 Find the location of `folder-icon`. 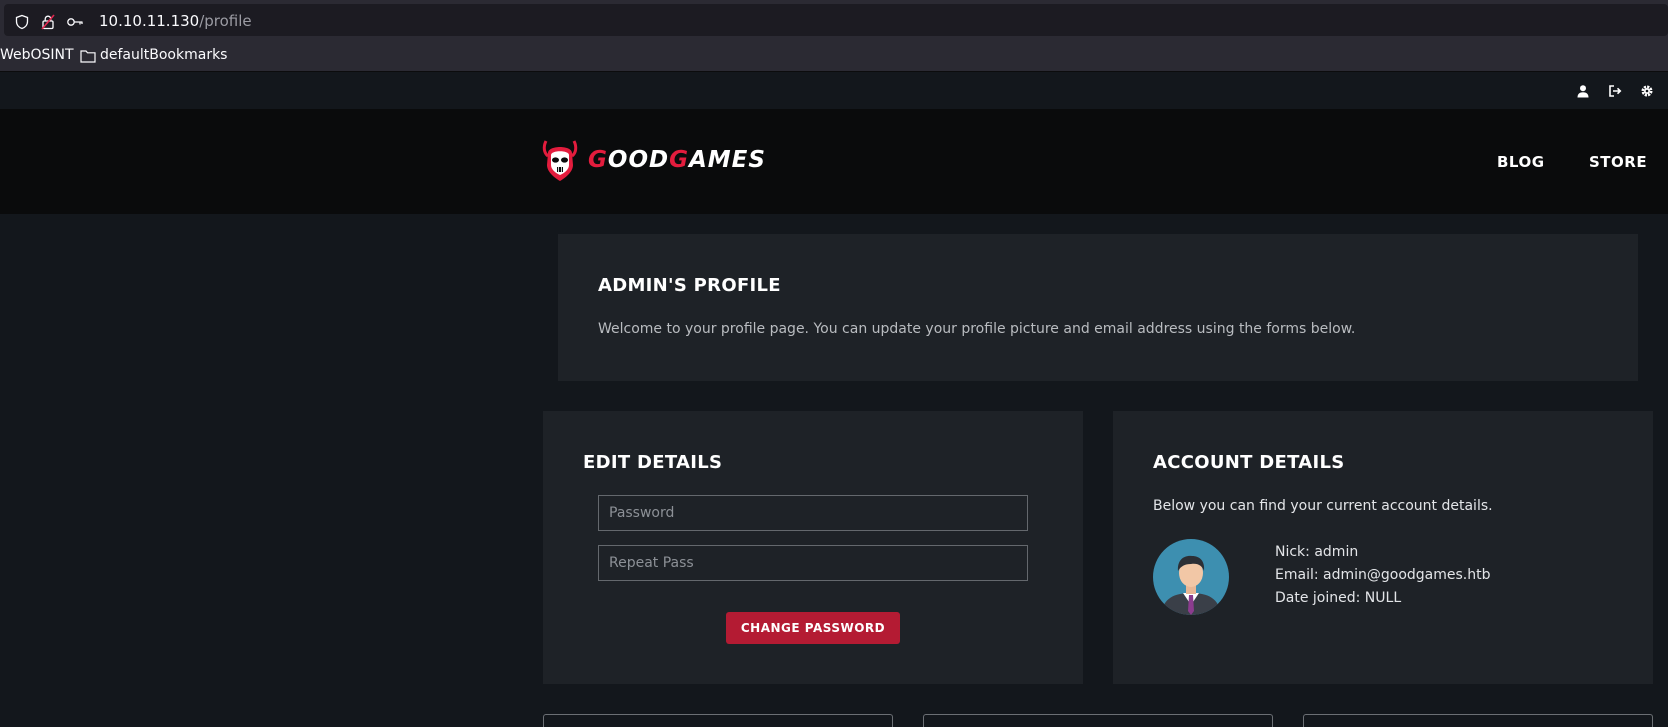

folder-icon is located at coordinates (88, 56).